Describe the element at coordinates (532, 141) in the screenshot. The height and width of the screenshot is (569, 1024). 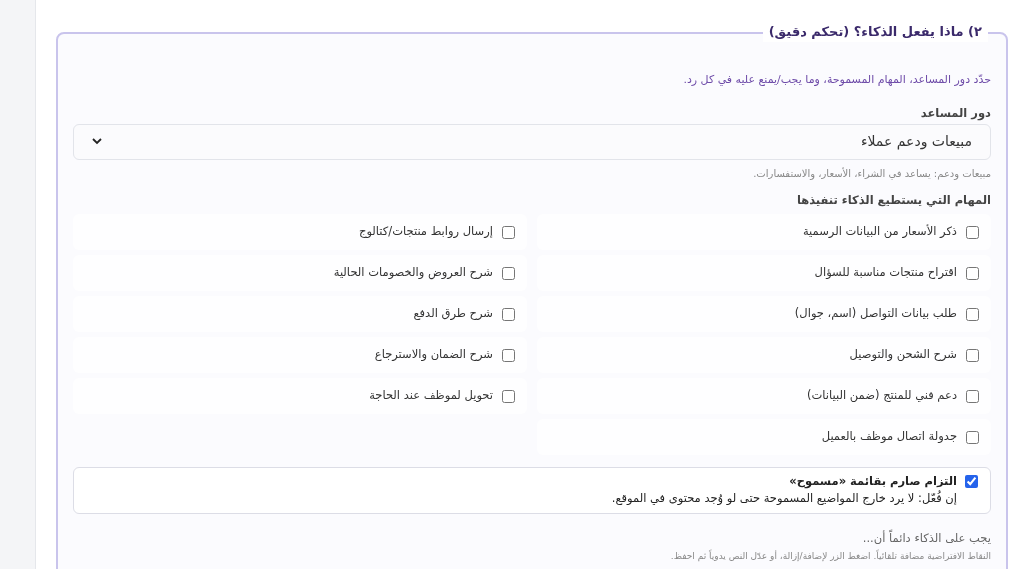
I see `role-select: مبيعات ودعم عملاء` at that location.